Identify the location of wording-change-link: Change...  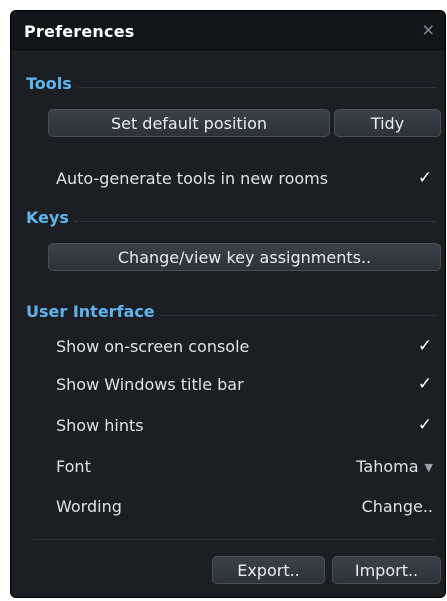
(397, 506).